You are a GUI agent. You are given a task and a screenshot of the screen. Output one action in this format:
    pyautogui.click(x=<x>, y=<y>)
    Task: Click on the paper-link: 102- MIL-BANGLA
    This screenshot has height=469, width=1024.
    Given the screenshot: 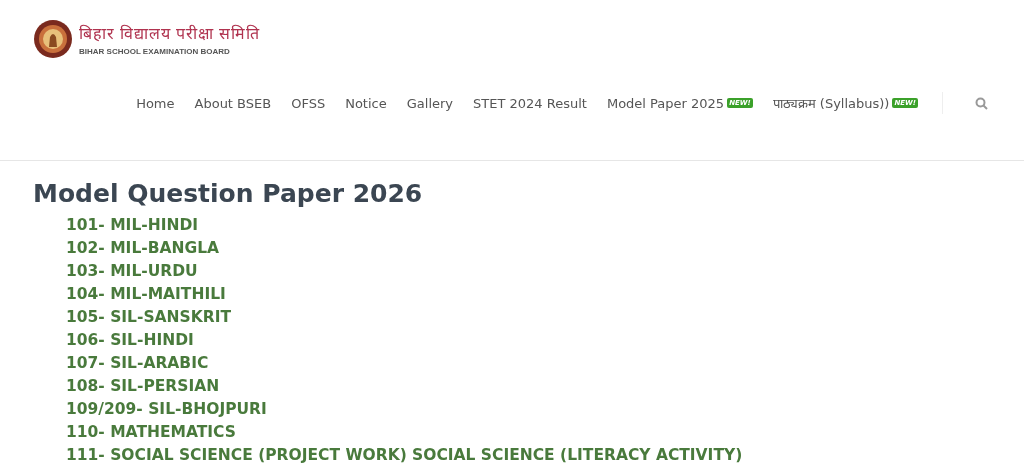 What is the action you would take?
    pyautogui.click(x=528, y=248)
    